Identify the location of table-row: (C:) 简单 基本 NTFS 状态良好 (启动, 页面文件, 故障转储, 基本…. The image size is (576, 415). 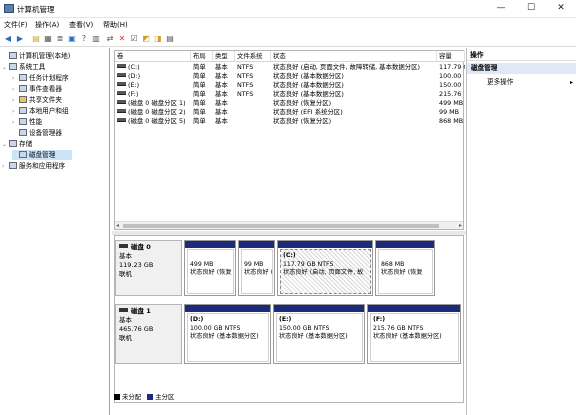
(290, 67).